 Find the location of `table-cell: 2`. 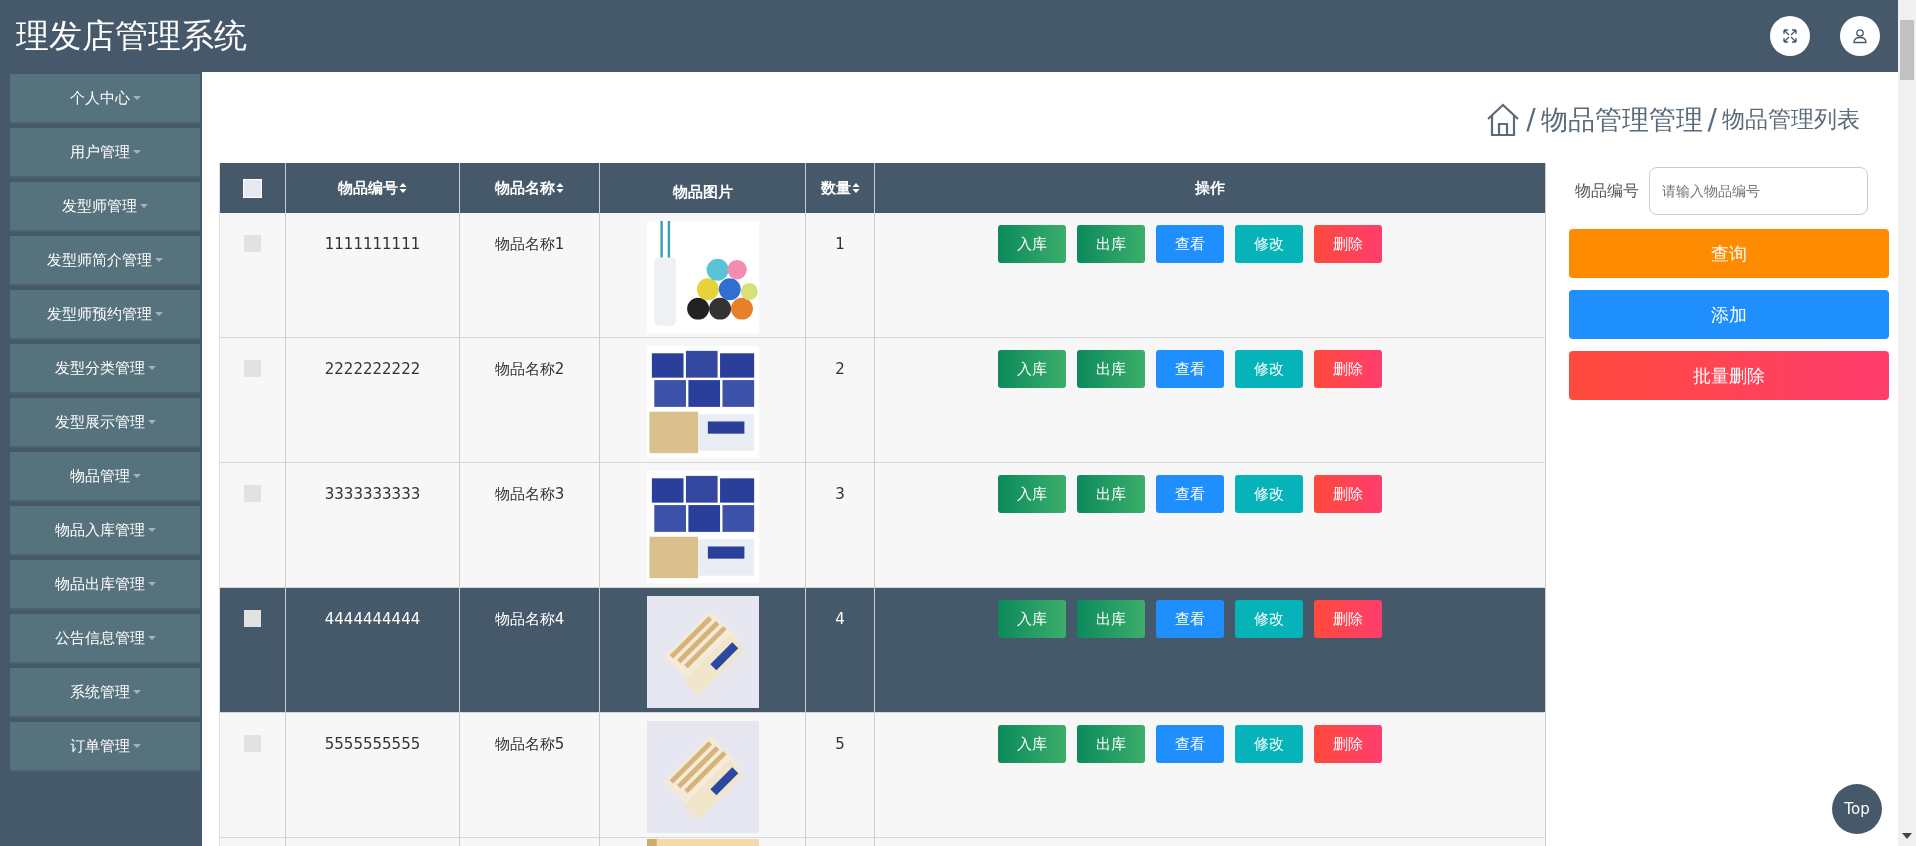

table-cell: 2 is located at coordinates (840, 369).